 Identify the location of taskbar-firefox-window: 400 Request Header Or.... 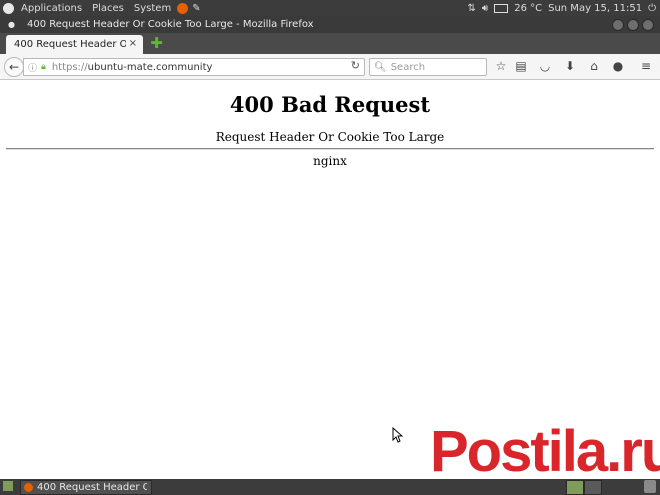
(86, 487).